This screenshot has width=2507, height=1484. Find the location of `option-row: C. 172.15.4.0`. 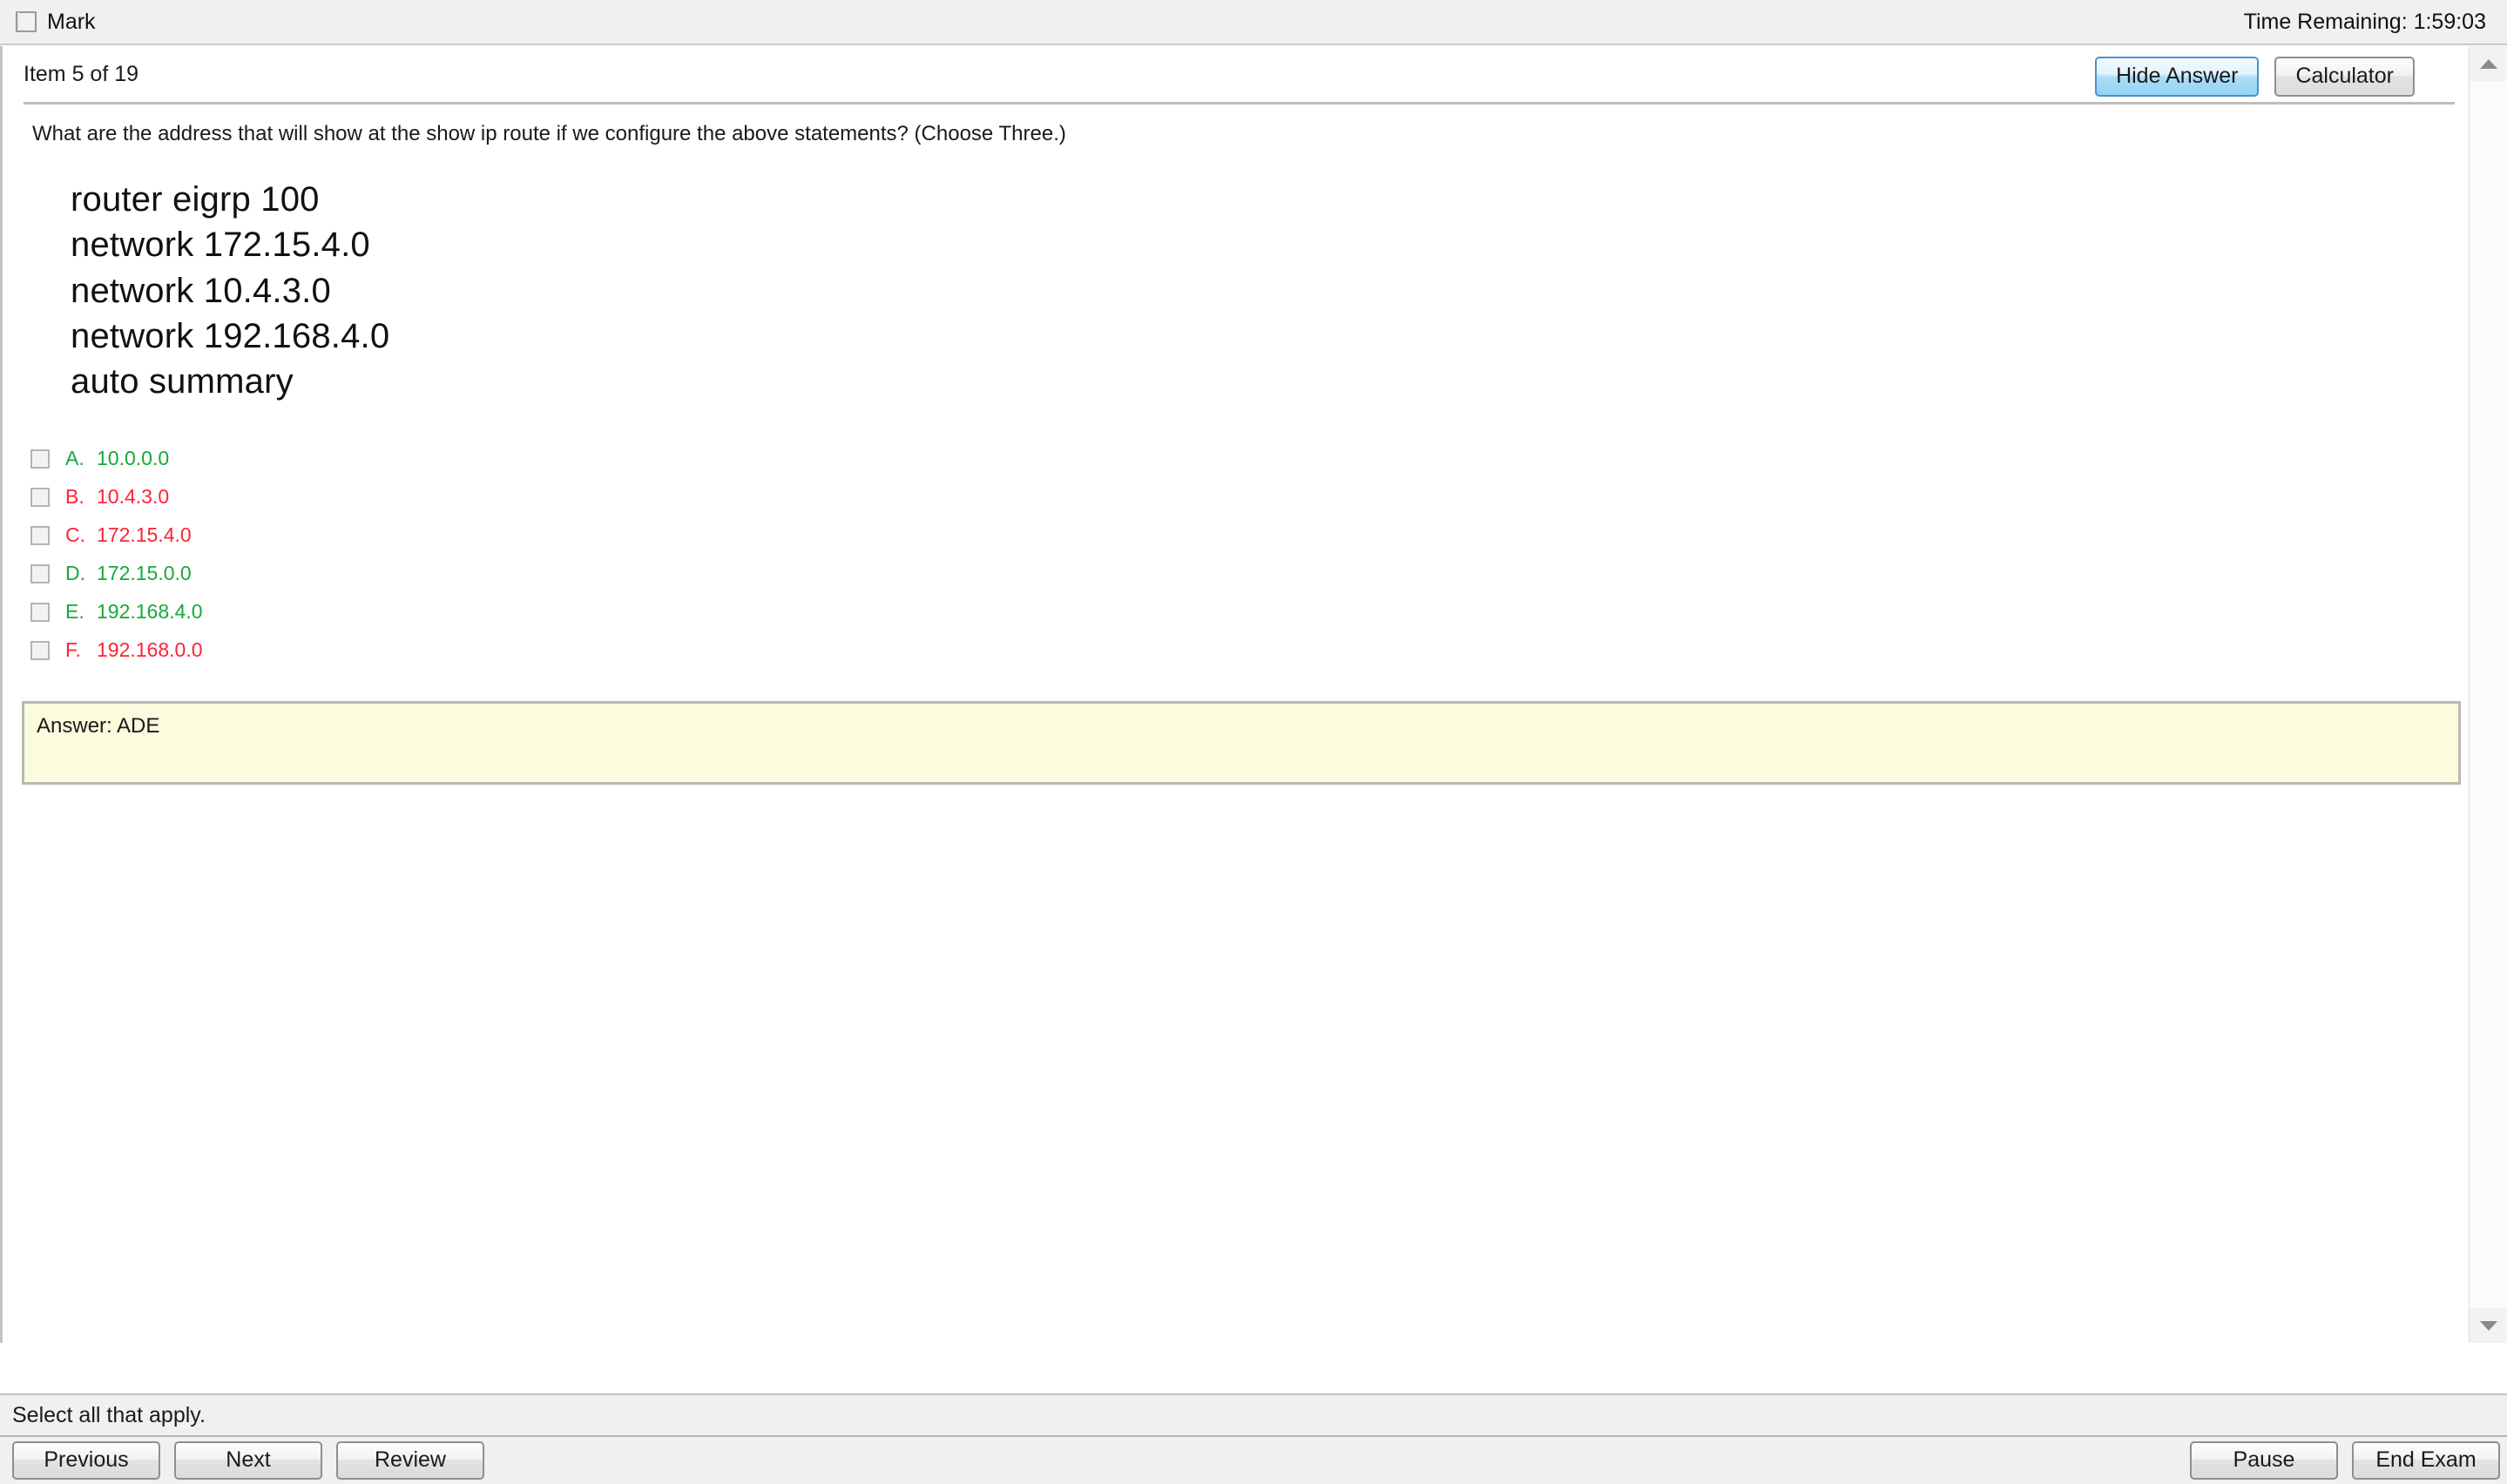

option-row: C. 172.15.4.0 is located at coordinates (1248, 535).